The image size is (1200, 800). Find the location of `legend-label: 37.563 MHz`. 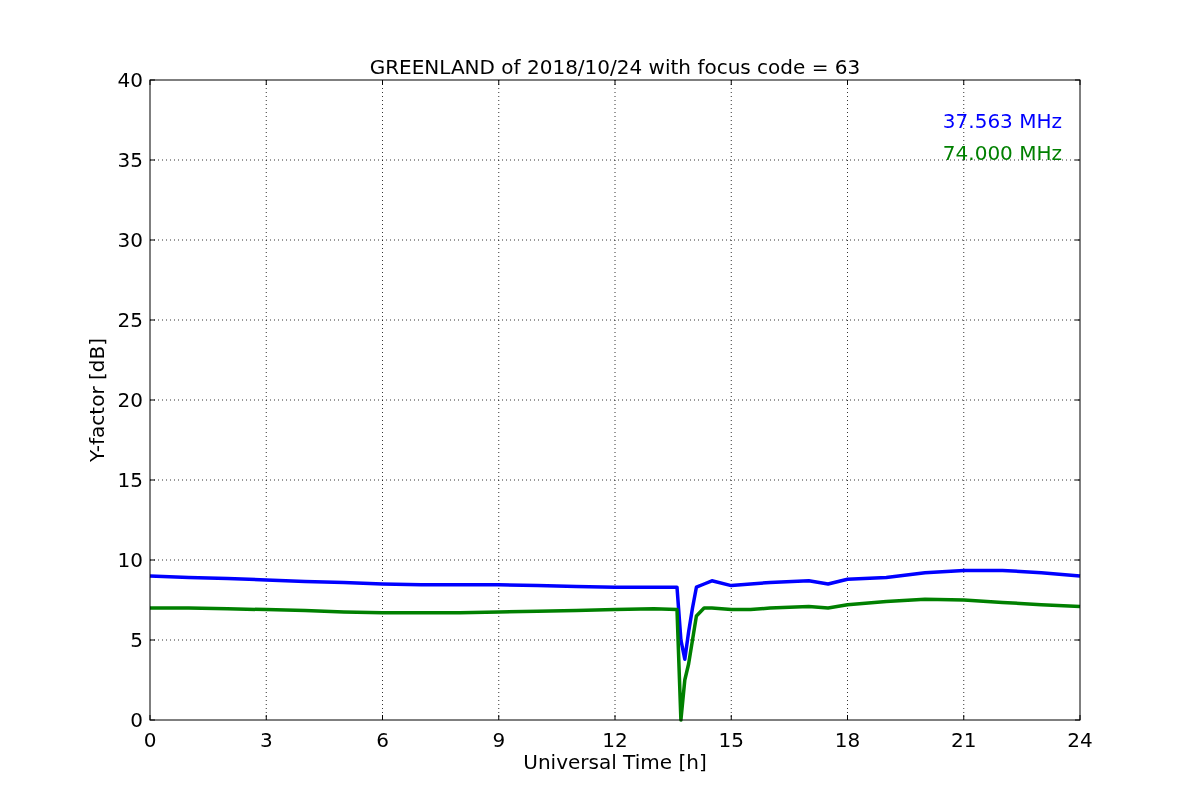

legend-label: 37.563 MHz is located at coordinates (1002, 121).